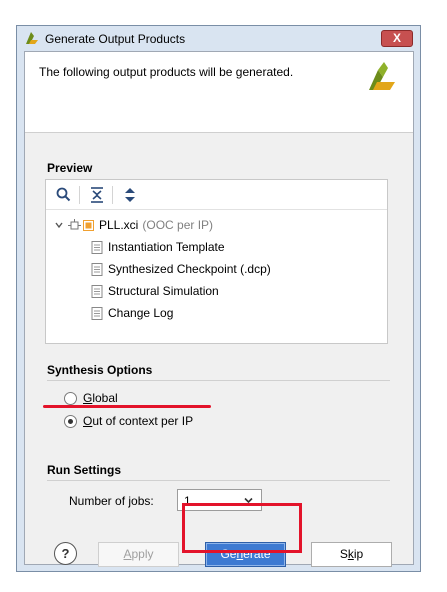  What do you see at coordinates (138, 421) in the screenshot?
I see `radio-out-of-context-label: Out of context per IP` at bounding box center [138, 421].